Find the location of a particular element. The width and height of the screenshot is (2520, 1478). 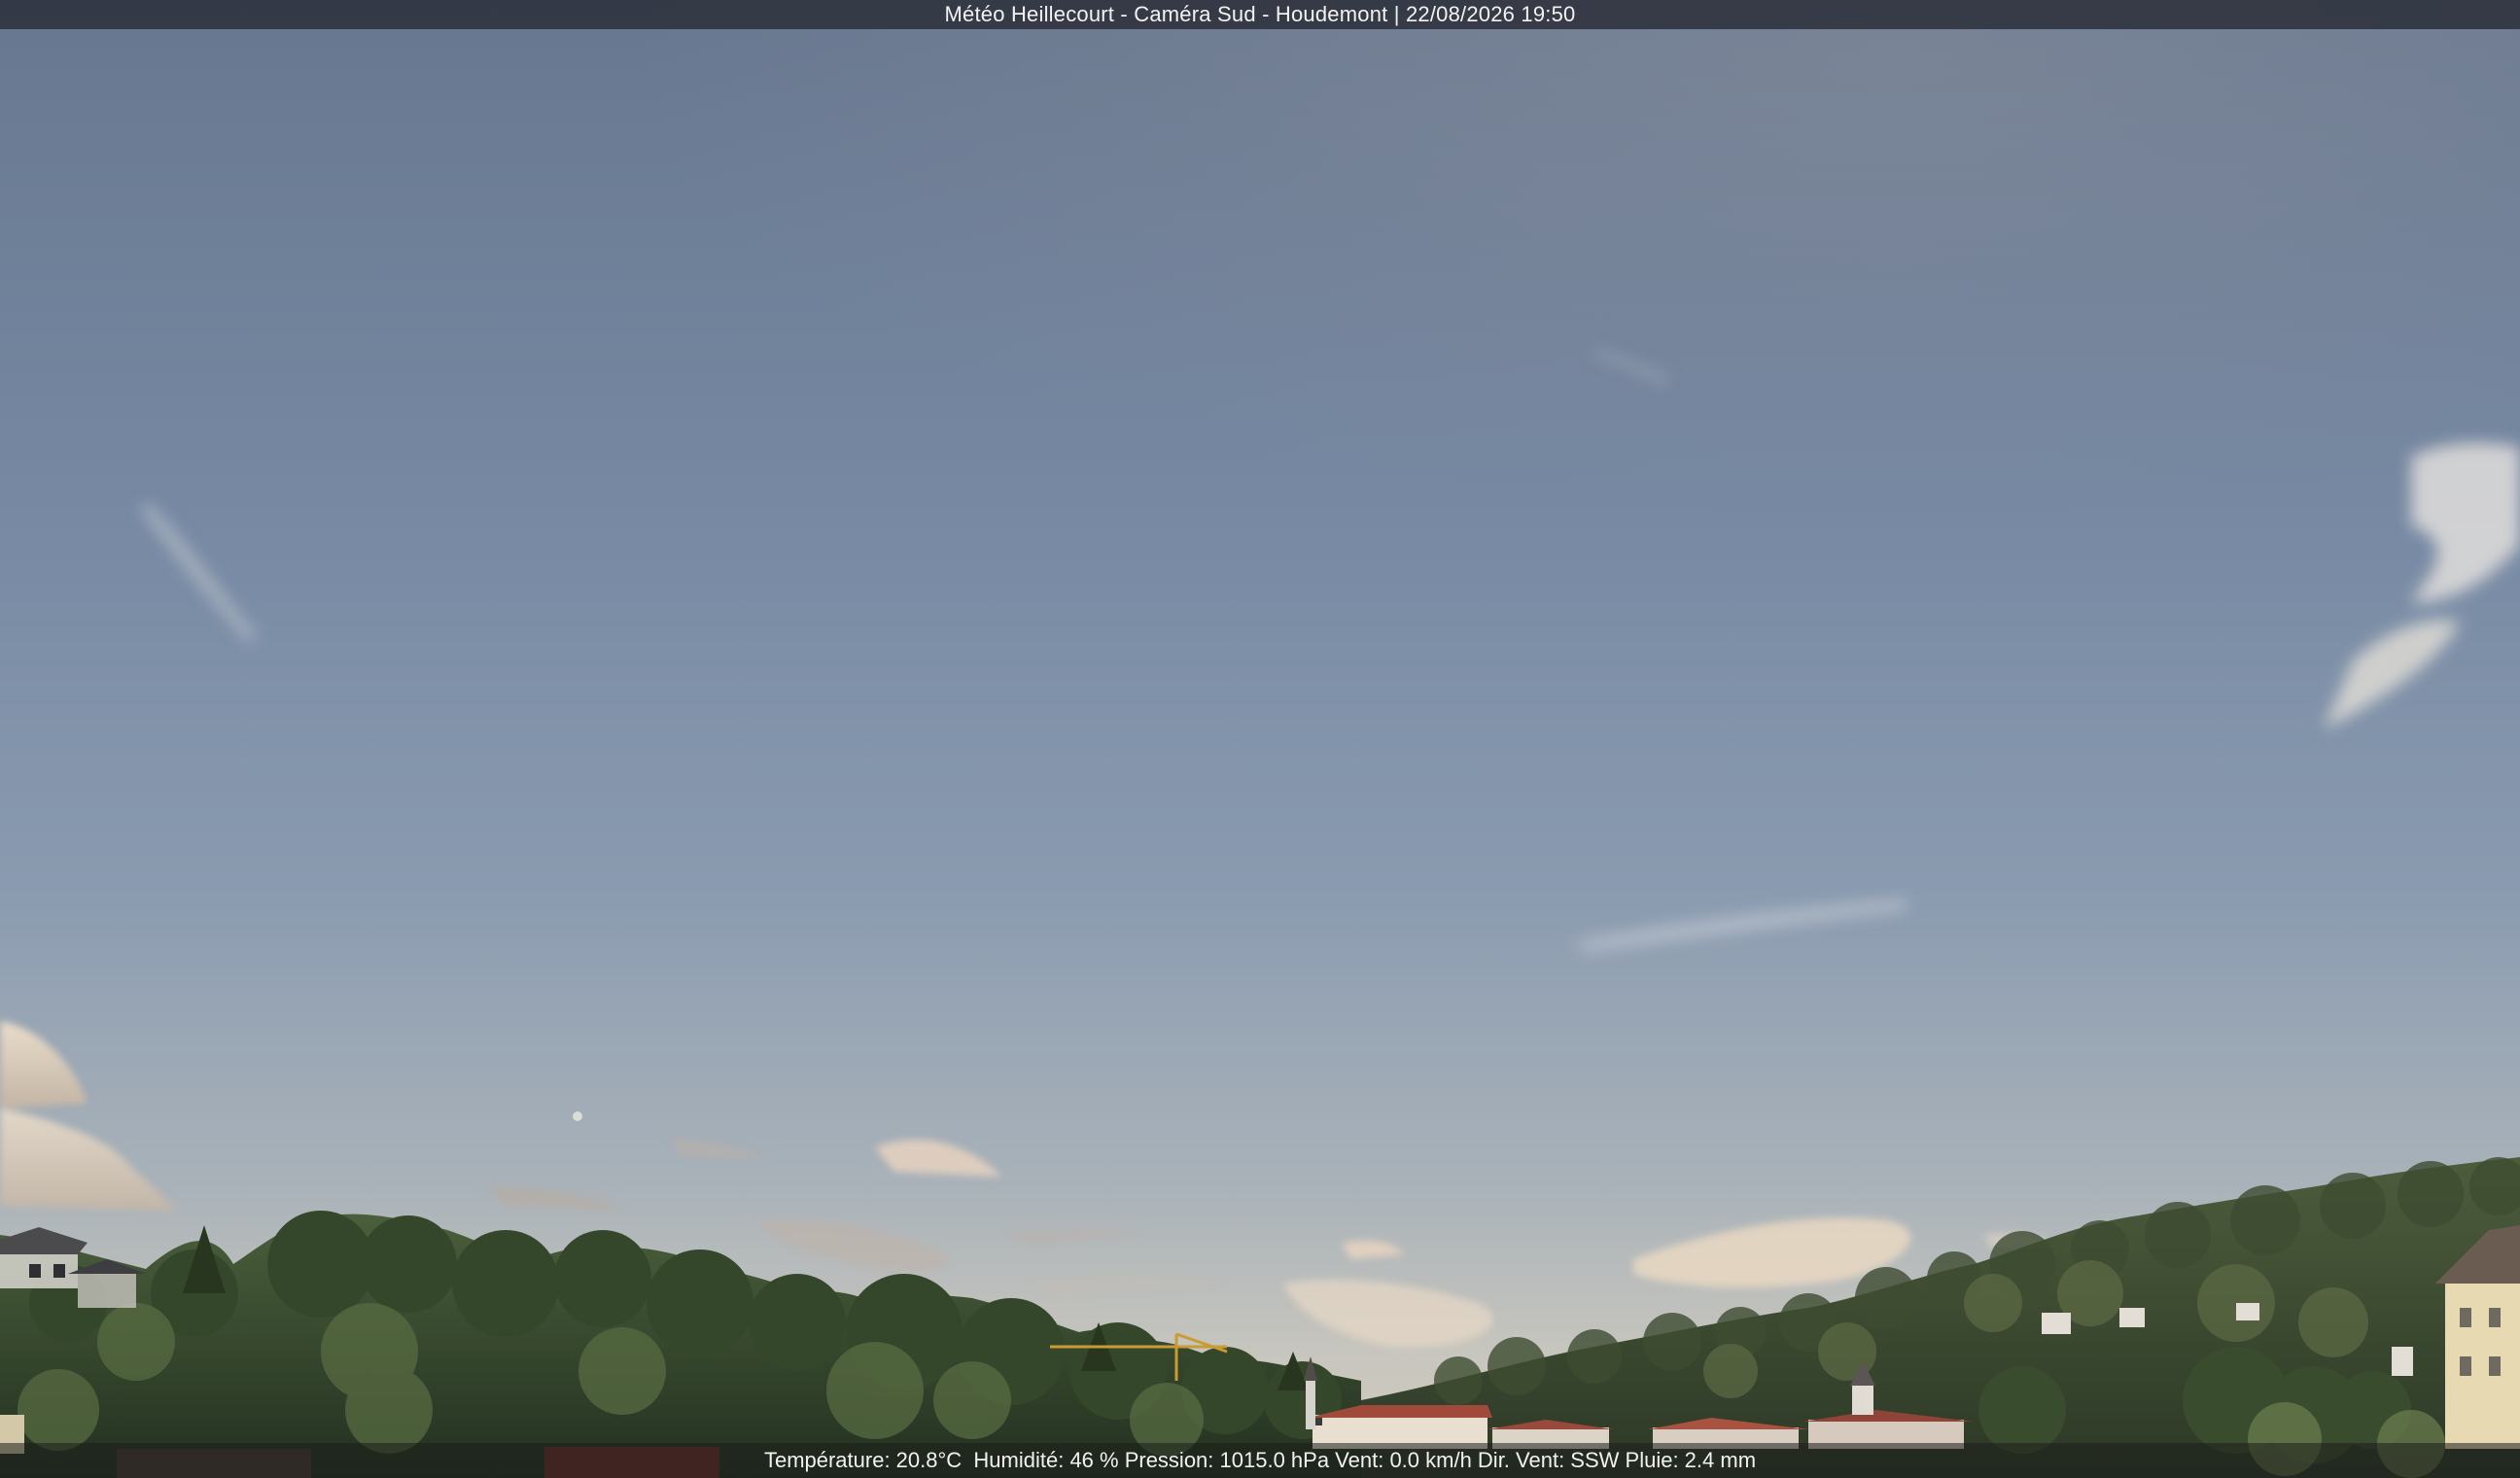

moon is located at coordinates (577, 1116).